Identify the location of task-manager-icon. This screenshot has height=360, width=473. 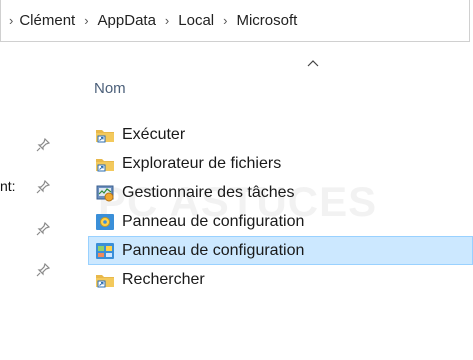
(105, 193).